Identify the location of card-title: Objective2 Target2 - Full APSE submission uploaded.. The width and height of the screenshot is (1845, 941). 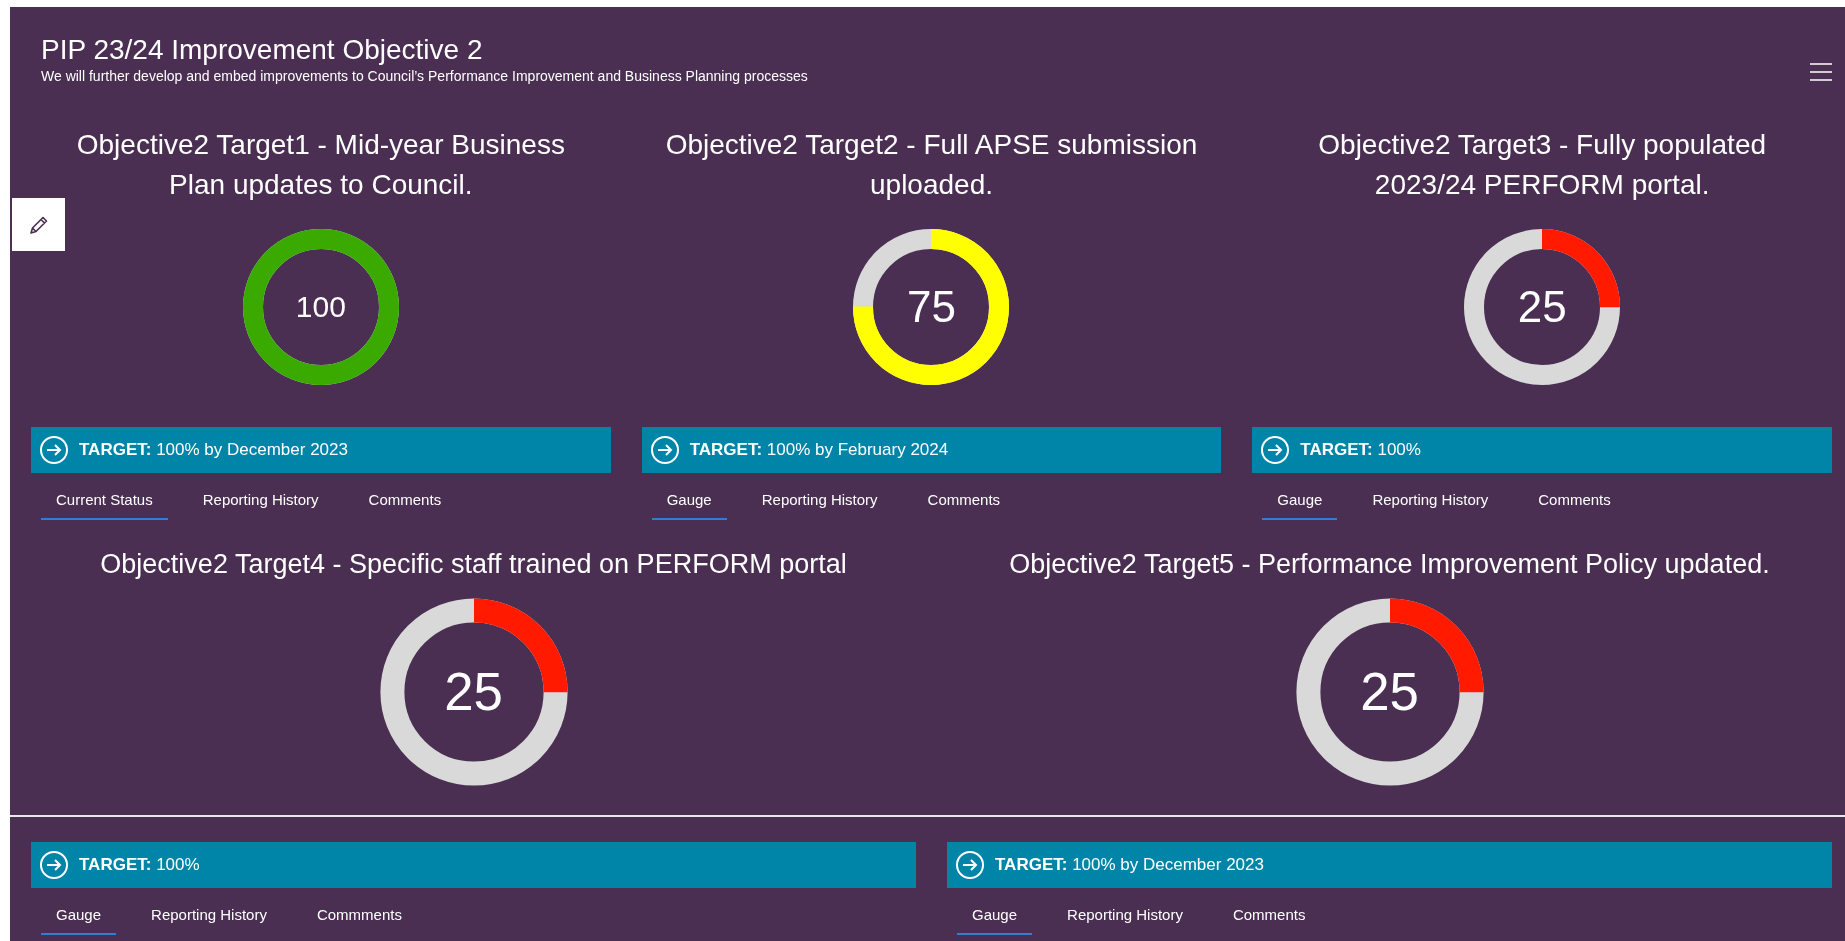
(931, 165).